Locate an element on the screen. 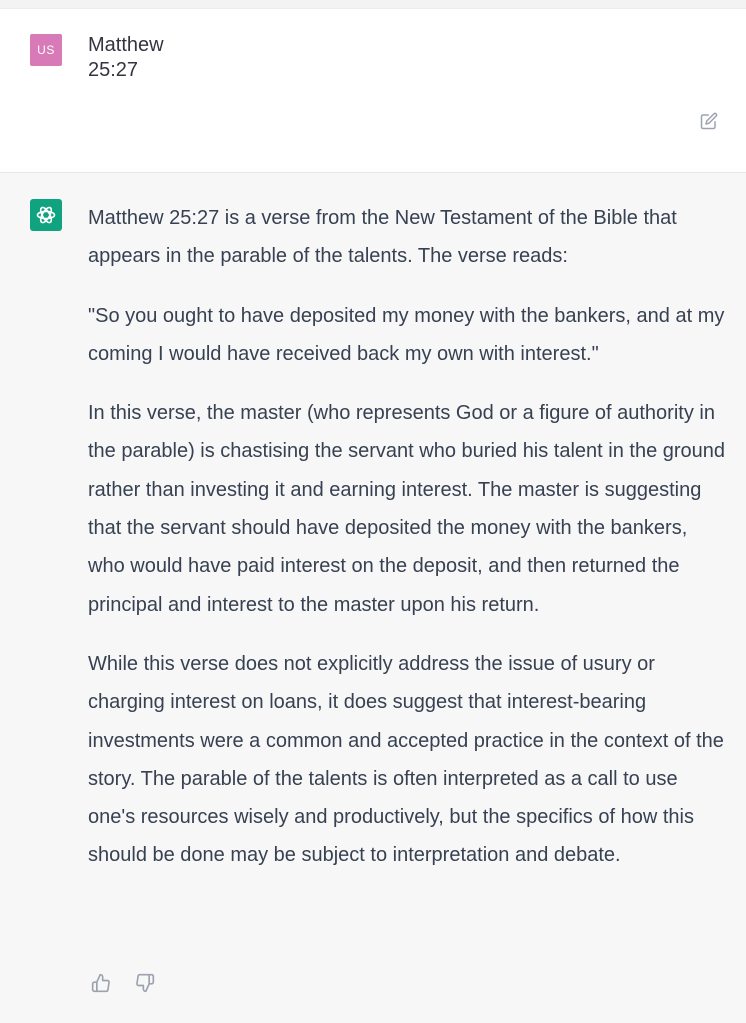 Image resolution: width=746 pixels, height=1023 pixels. thumbs-up-icon is located at coordinates (101, 983).